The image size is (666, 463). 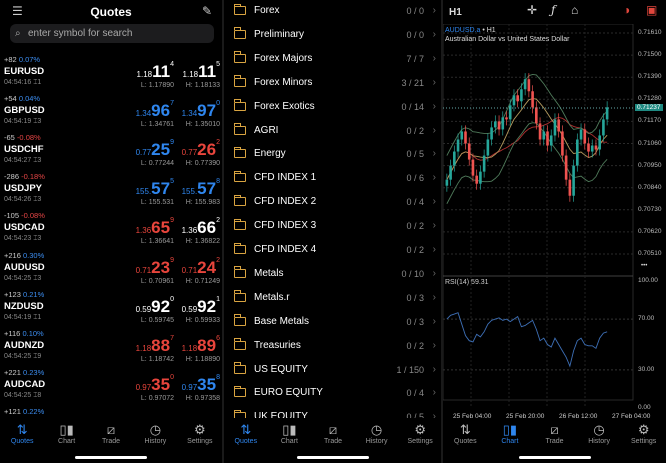 What do you see at coordinates (333, 274) in the screenshot?
I see `symbol-folder: Metals 0 / 10 ›` at bounding box center [333, 274].